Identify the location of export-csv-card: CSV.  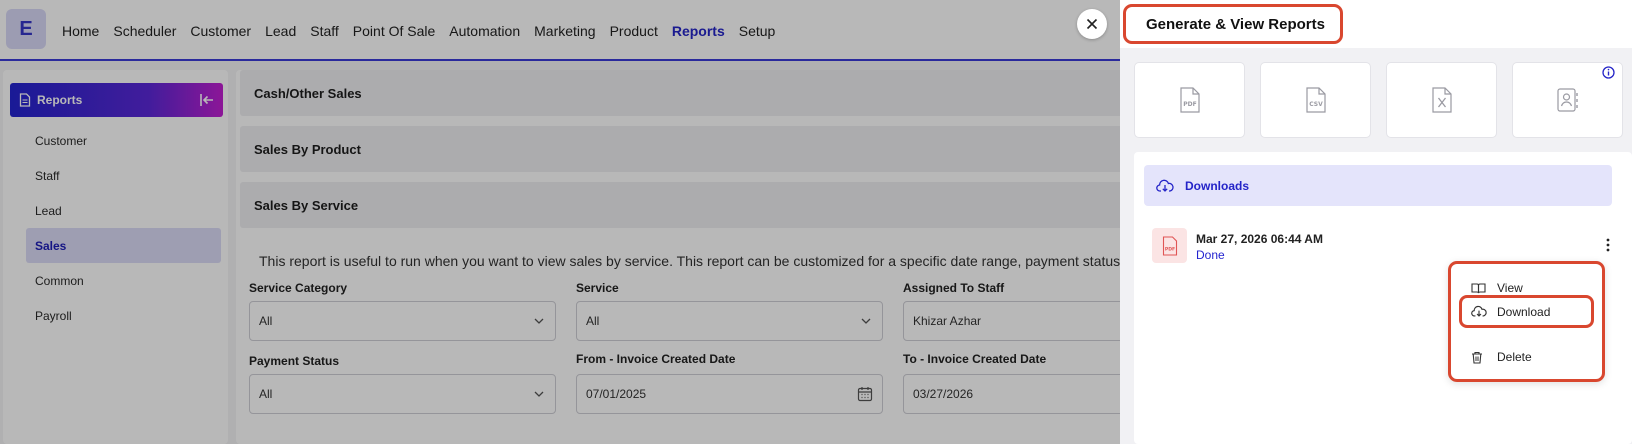
(1315, 100).